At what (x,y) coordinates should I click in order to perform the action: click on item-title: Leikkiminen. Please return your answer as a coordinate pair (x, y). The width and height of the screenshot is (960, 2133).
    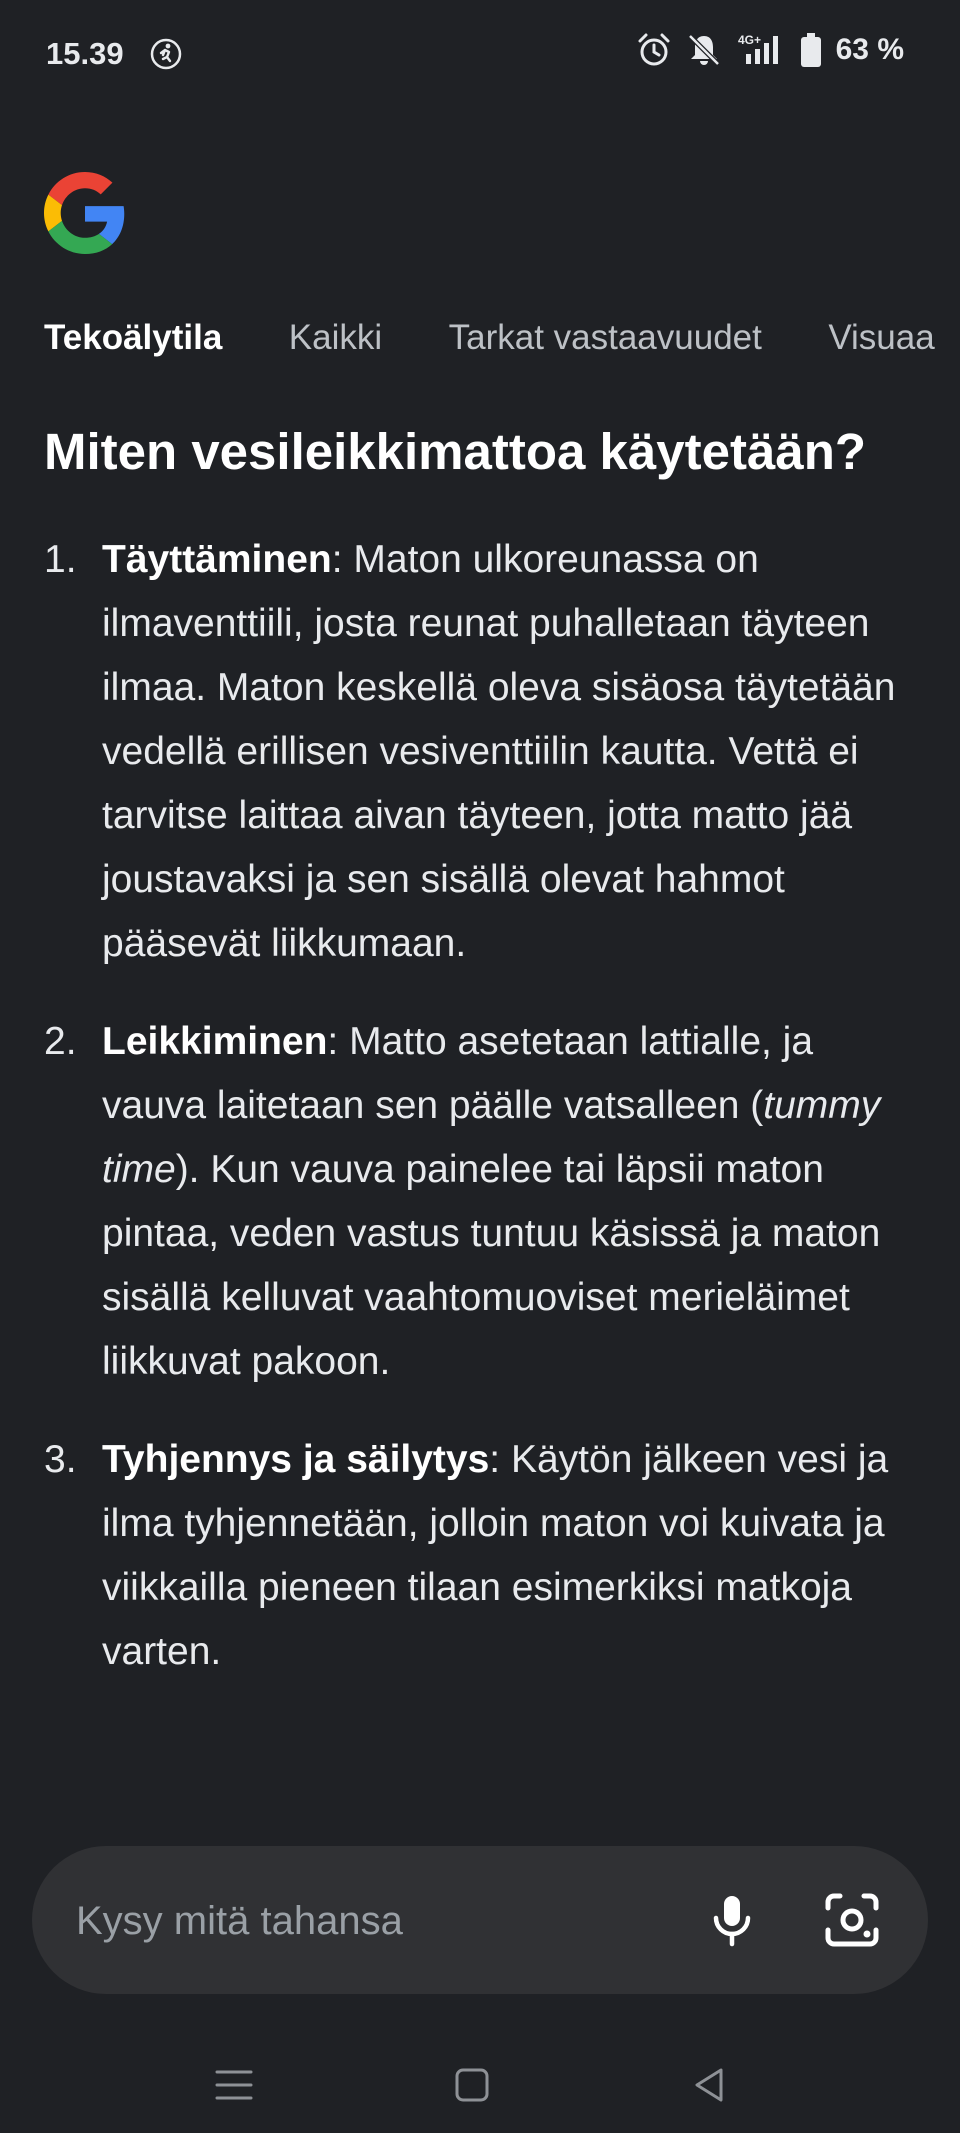
    Looking at the image, I should click on (215, 1041).